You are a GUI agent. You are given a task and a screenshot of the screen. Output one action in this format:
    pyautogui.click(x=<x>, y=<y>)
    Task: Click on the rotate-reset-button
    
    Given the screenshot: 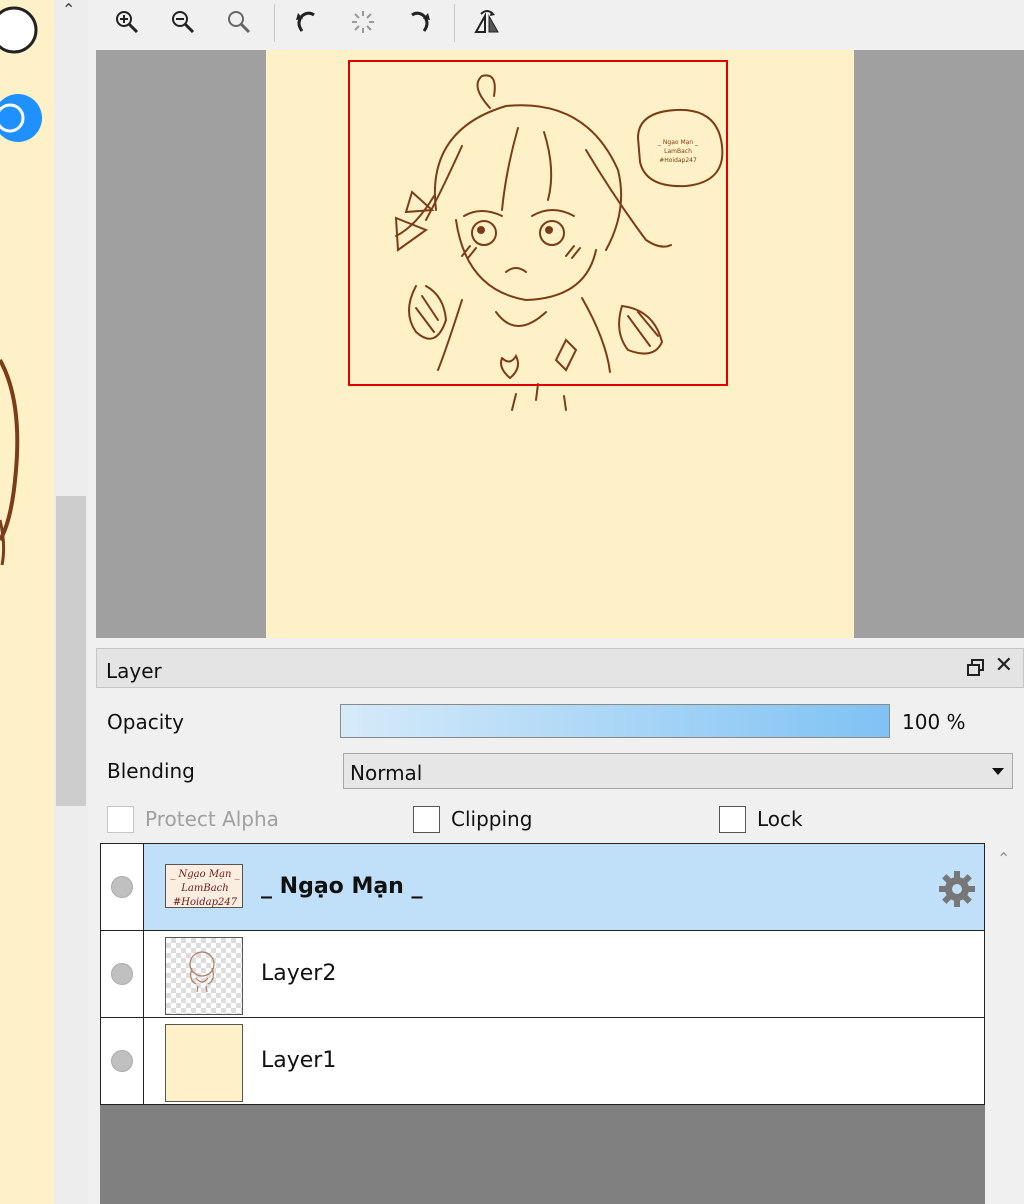 What is the action you would take?
    pyautogui.click(x=363, y=22)
    